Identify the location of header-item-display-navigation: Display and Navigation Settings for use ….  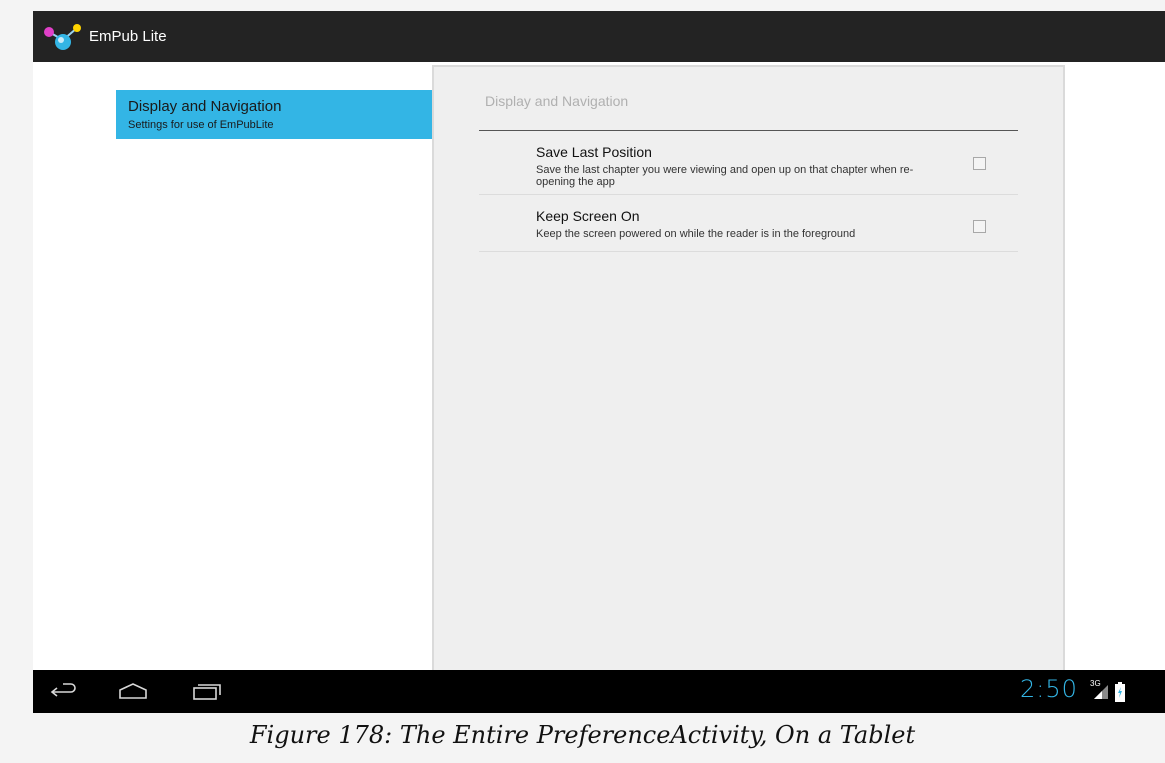
(274, 114).